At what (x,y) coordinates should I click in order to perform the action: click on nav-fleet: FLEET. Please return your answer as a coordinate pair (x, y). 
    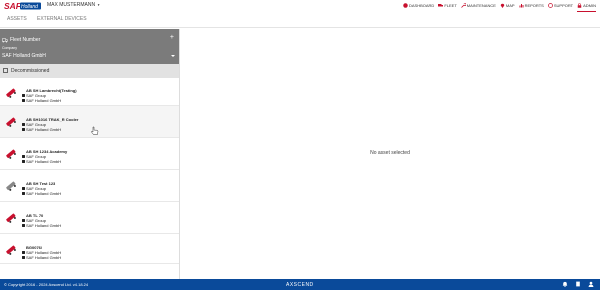
    Looking at the image, I should click on (447, 5).